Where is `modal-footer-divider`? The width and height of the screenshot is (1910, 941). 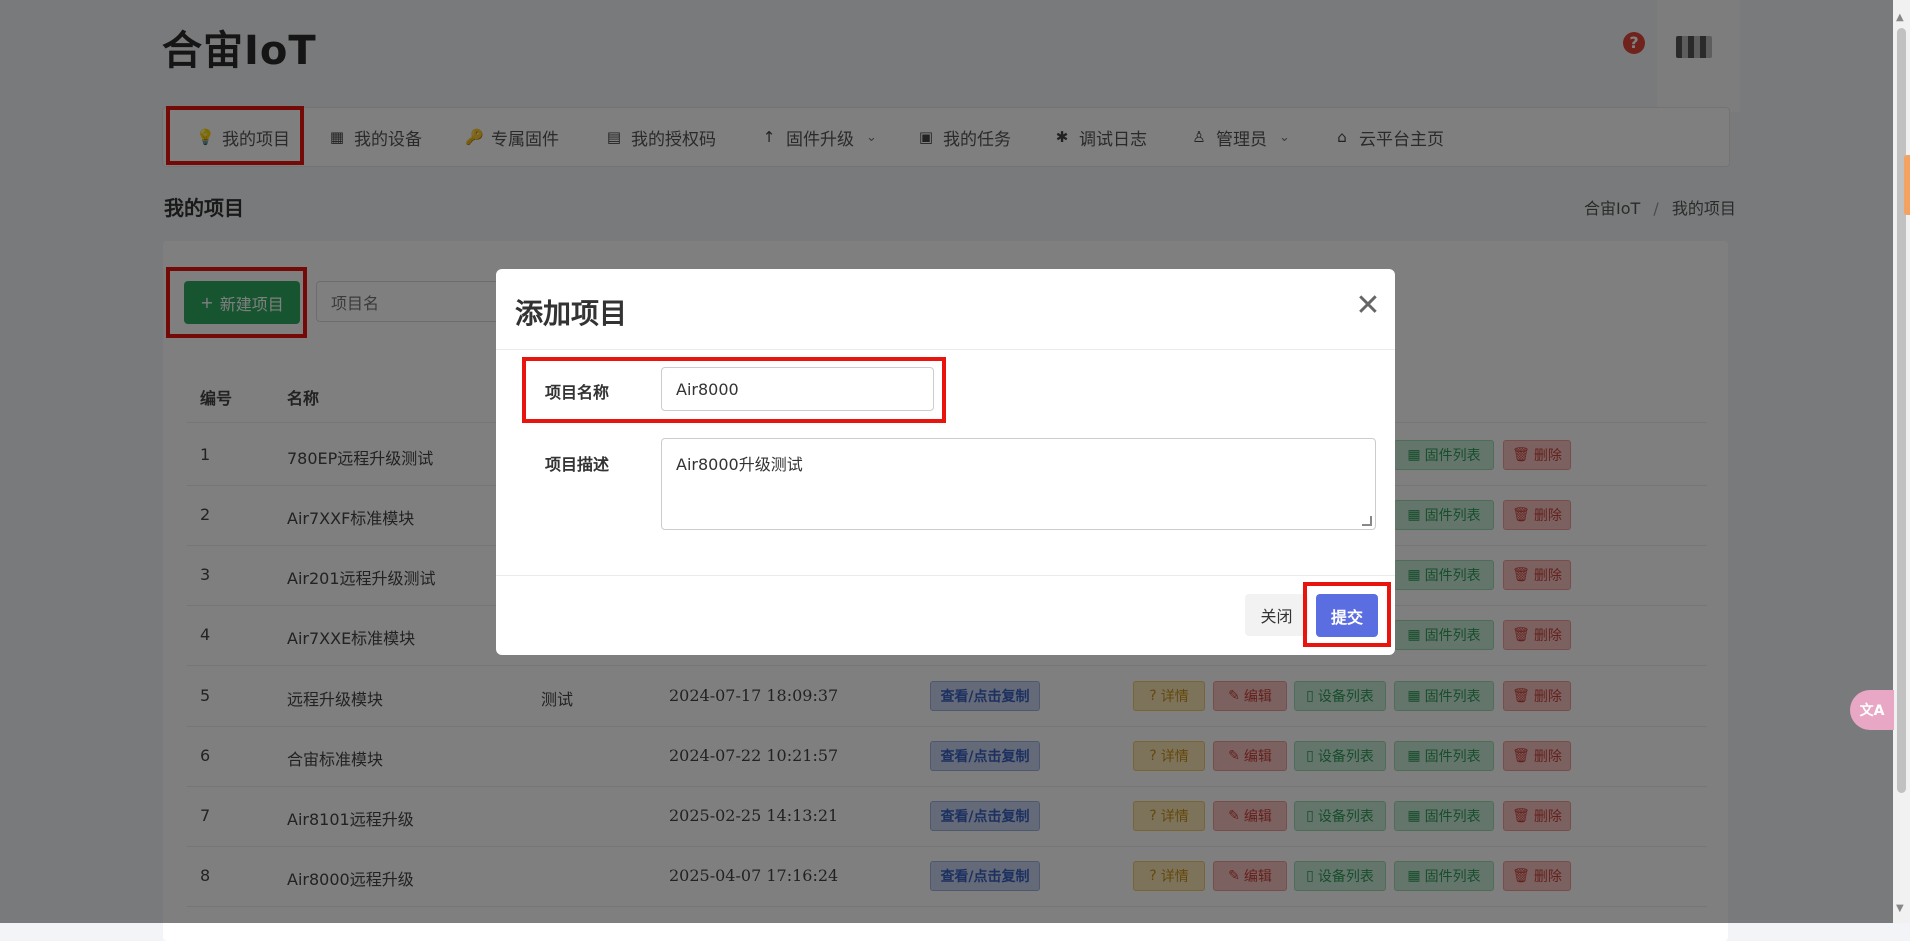
modal-footer-divider is located at coordinates (945, 575).